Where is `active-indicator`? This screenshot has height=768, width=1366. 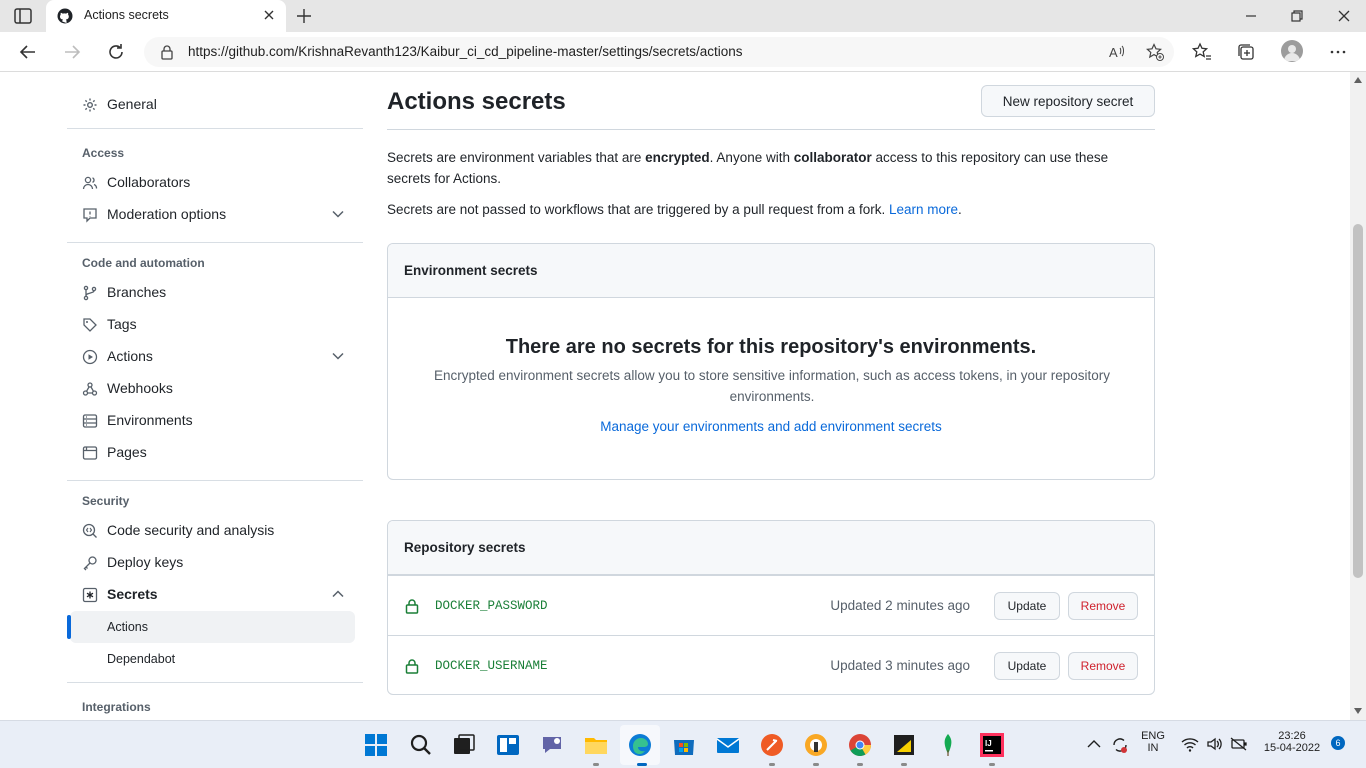
active-indicator is located at coordinates (642, 764).